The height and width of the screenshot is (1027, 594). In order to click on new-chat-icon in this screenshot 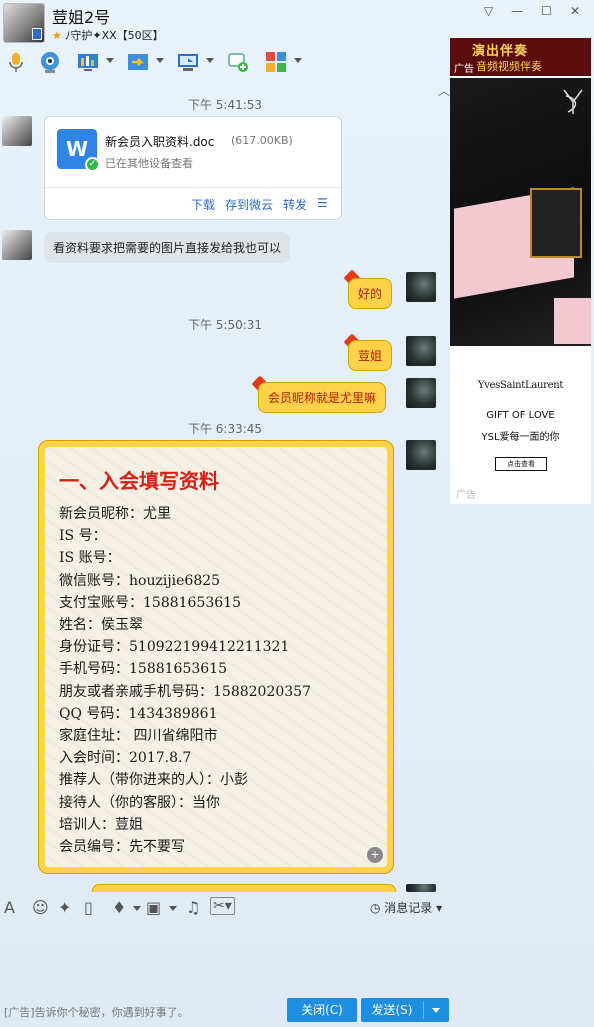, I will do `click(238, 62)`.